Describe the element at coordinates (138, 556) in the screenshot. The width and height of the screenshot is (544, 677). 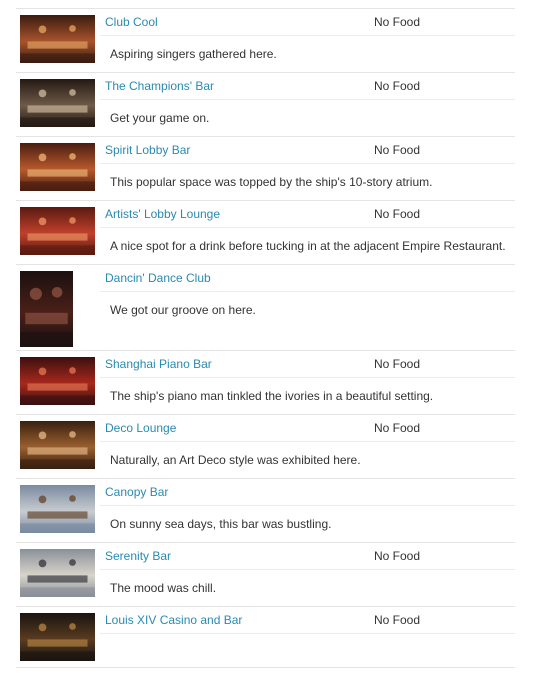
I see `venue-name-link: Serenity Bar` at that location.